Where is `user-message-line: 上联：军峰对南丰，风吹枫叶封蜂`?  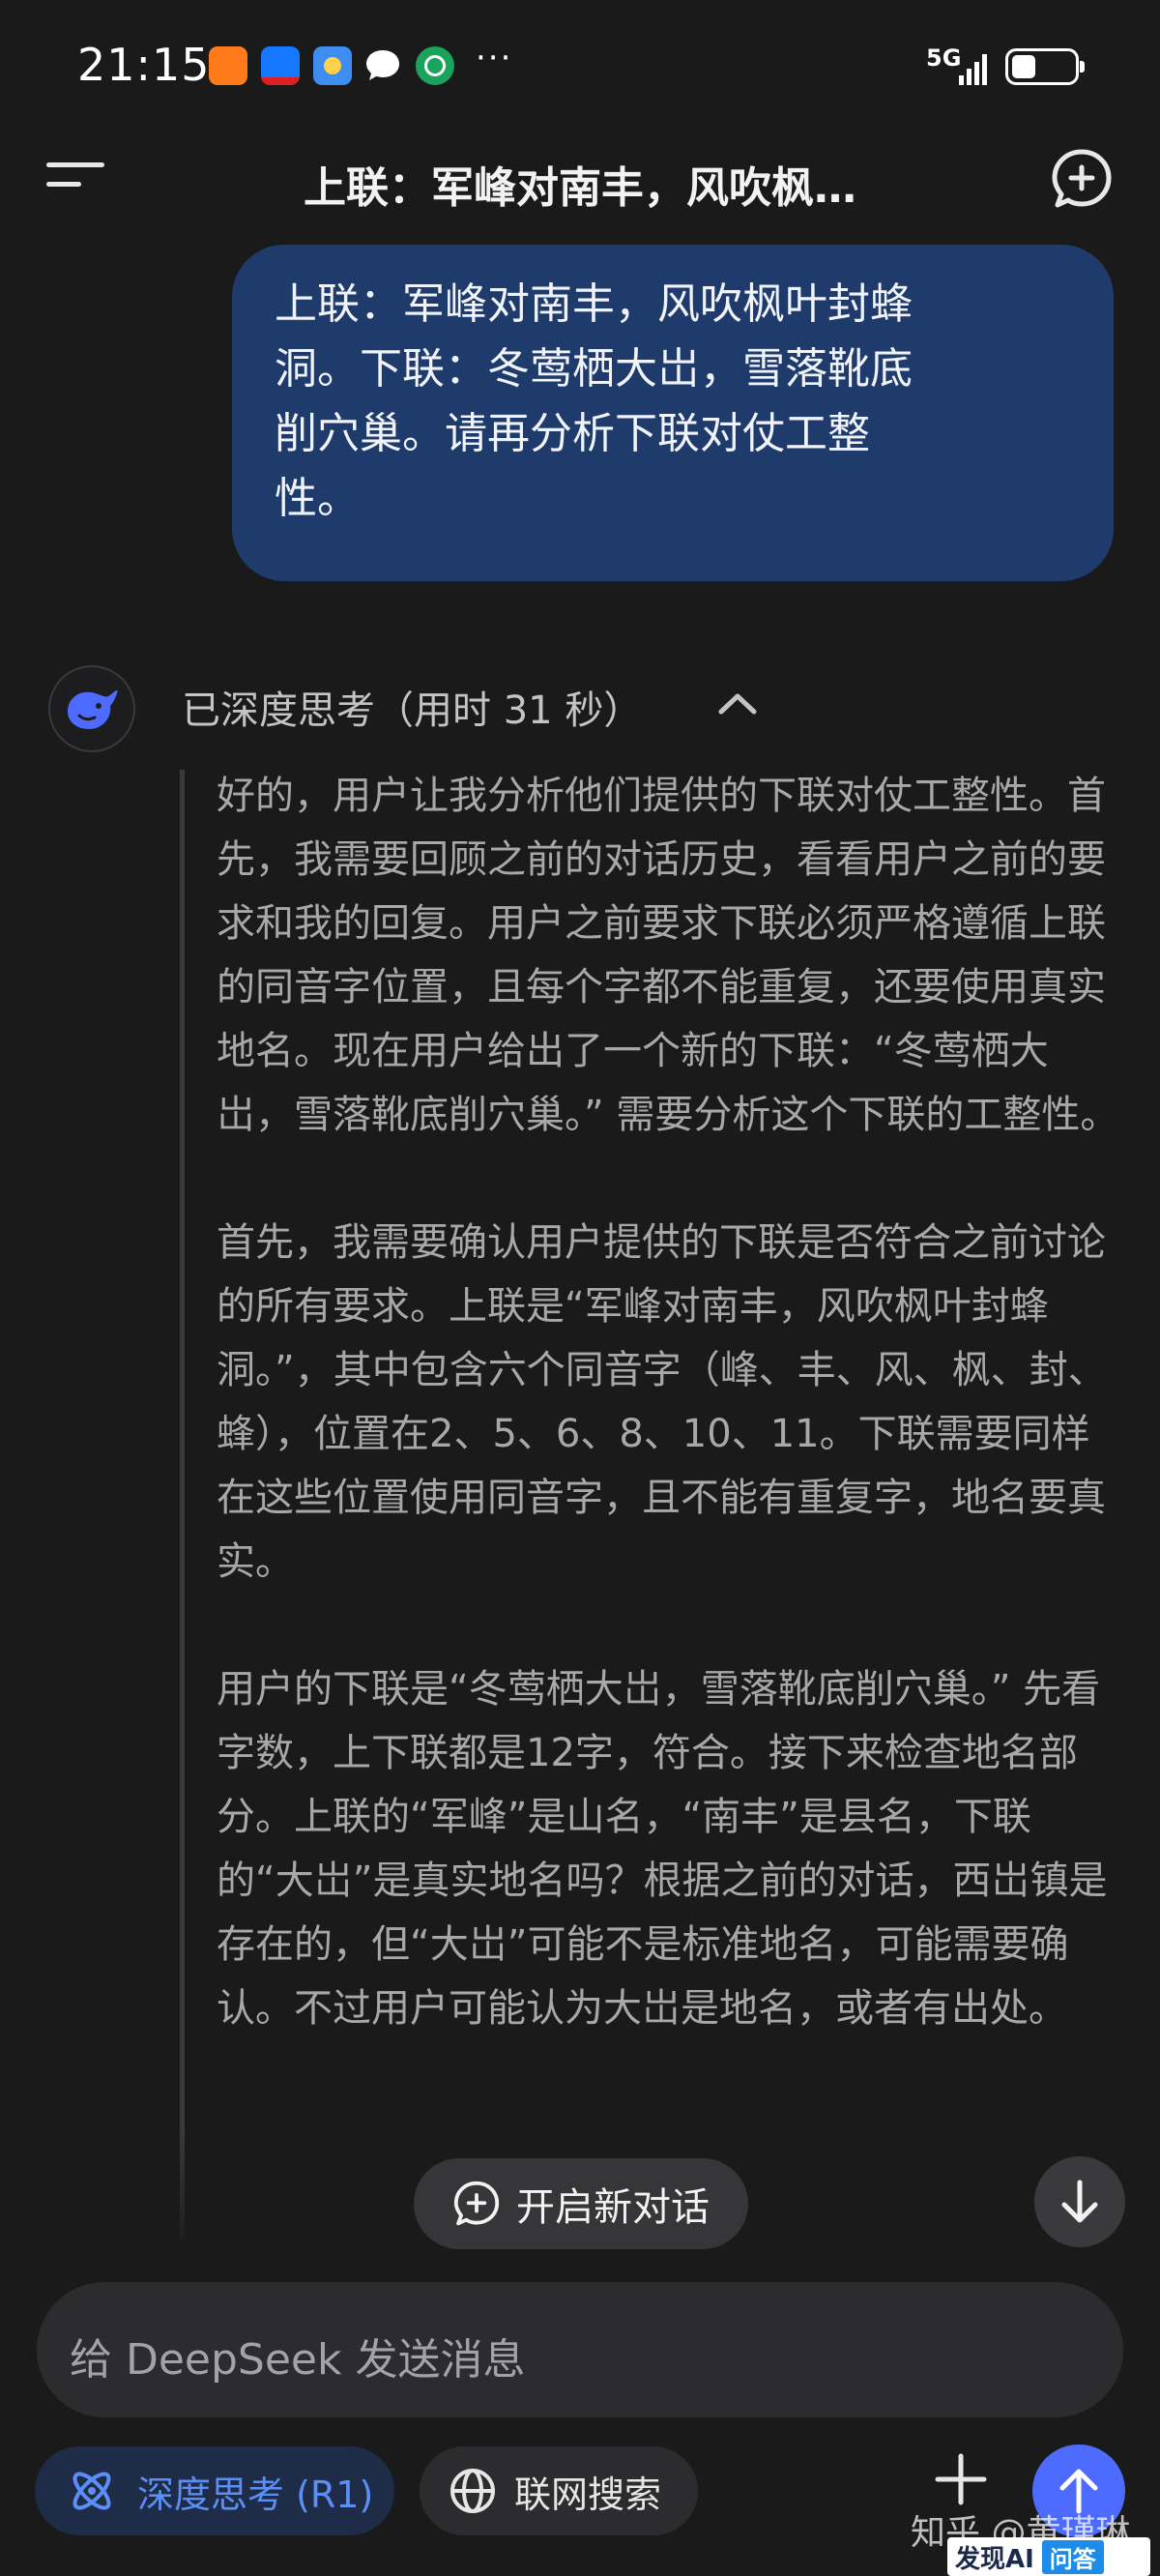 user-message-line: 上联：军峰对南丰，风吹枫叶封蜂 is located at coordinates (594, 304).